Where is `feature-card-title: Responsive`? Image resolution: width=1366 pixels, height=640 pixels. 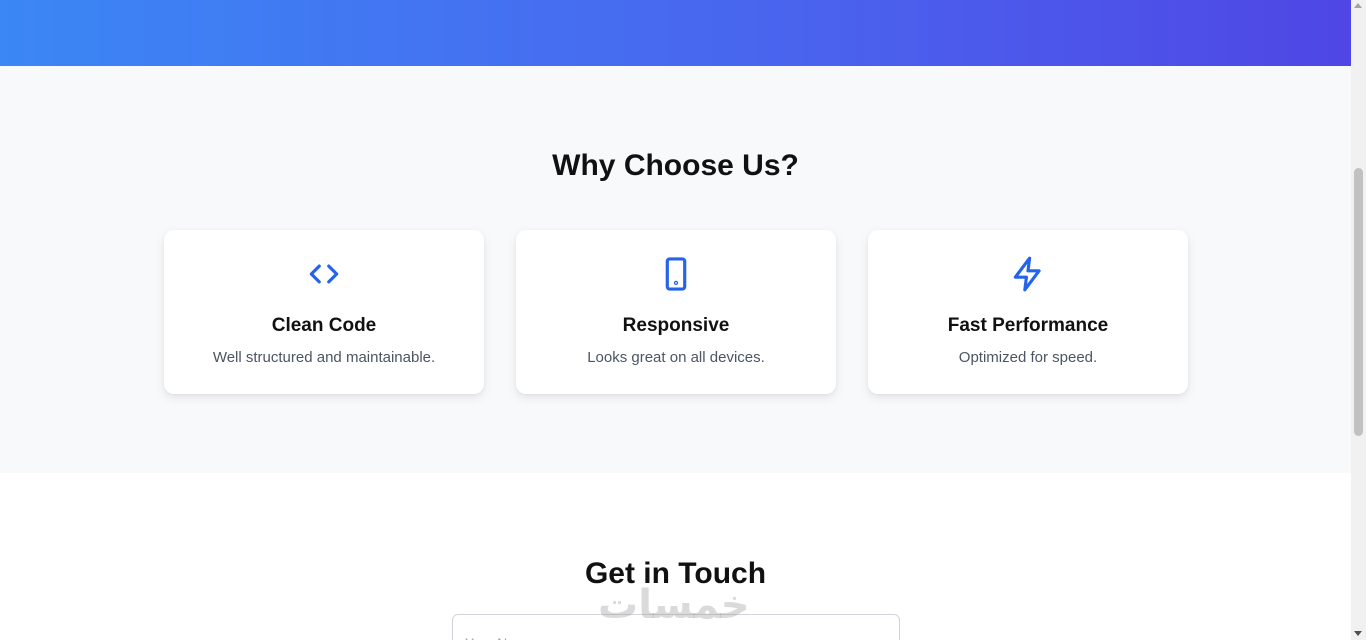 feature-card-title: Responsive is located at coordinates (676, 325).